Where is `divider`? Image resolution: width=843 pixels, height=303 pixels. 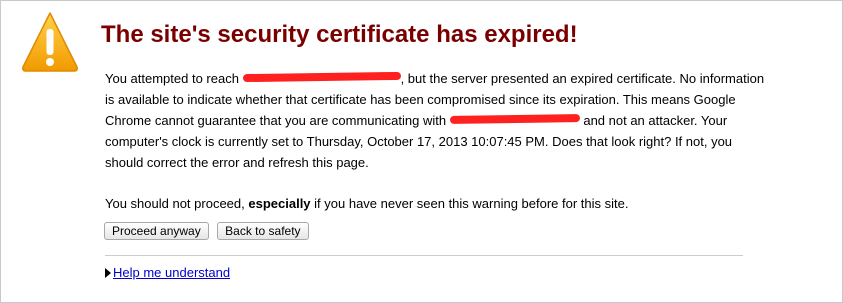 divider is located at coordinates (424, 255).